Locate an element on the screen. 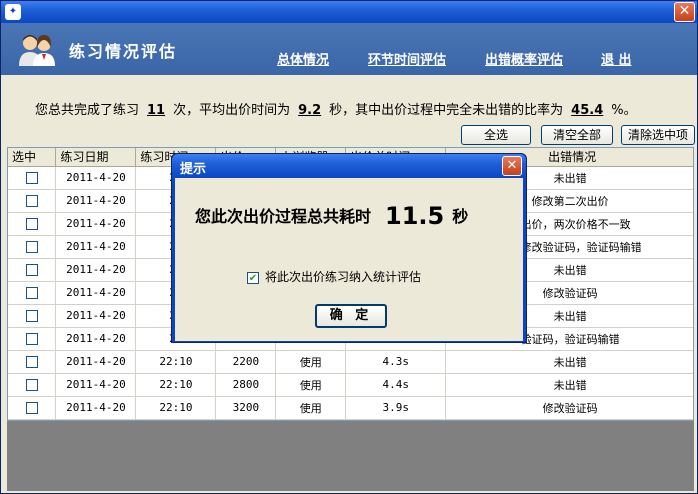 Image resolution: width=698 pixels, height=494 pixels. table-row: 2011-4-20 22:10 2800 使用 4.4s 未出错 is located at coordinates (350, 385).